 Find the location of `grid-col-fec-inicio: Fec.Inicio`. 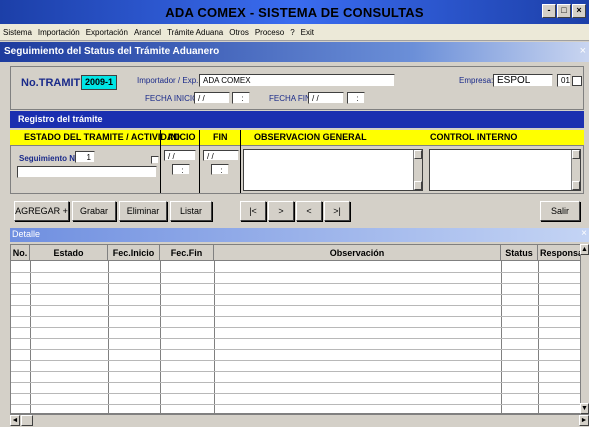

grid-col-fec-inicio: Fec.Inicio is located at coordinates (134, 253).